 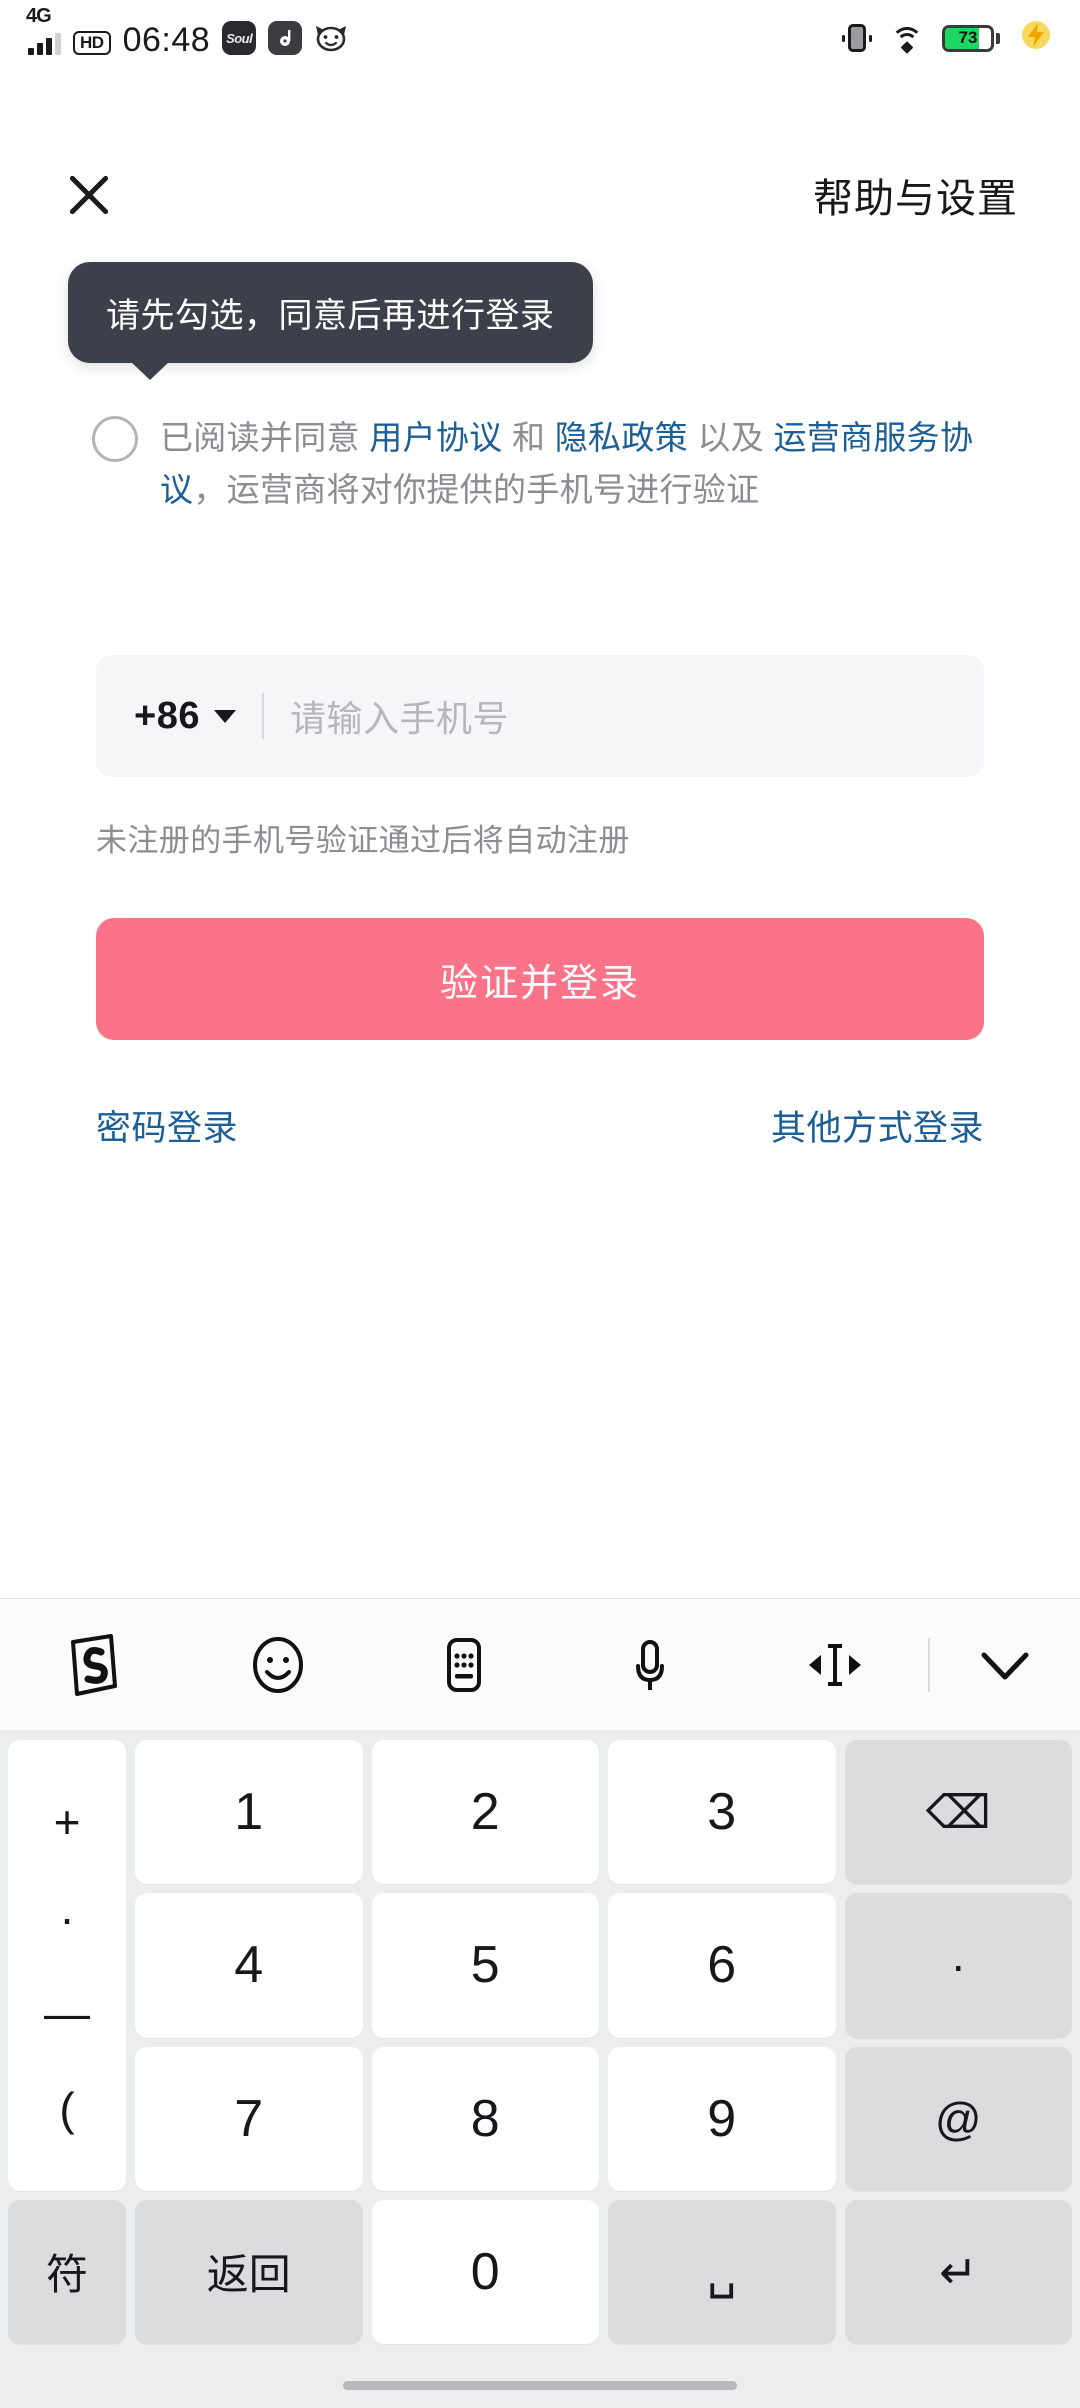 What do you see at coordinates (44, 44) in the screenshot?
I see `signal-bars-icon` at bounding box center [44, 44].